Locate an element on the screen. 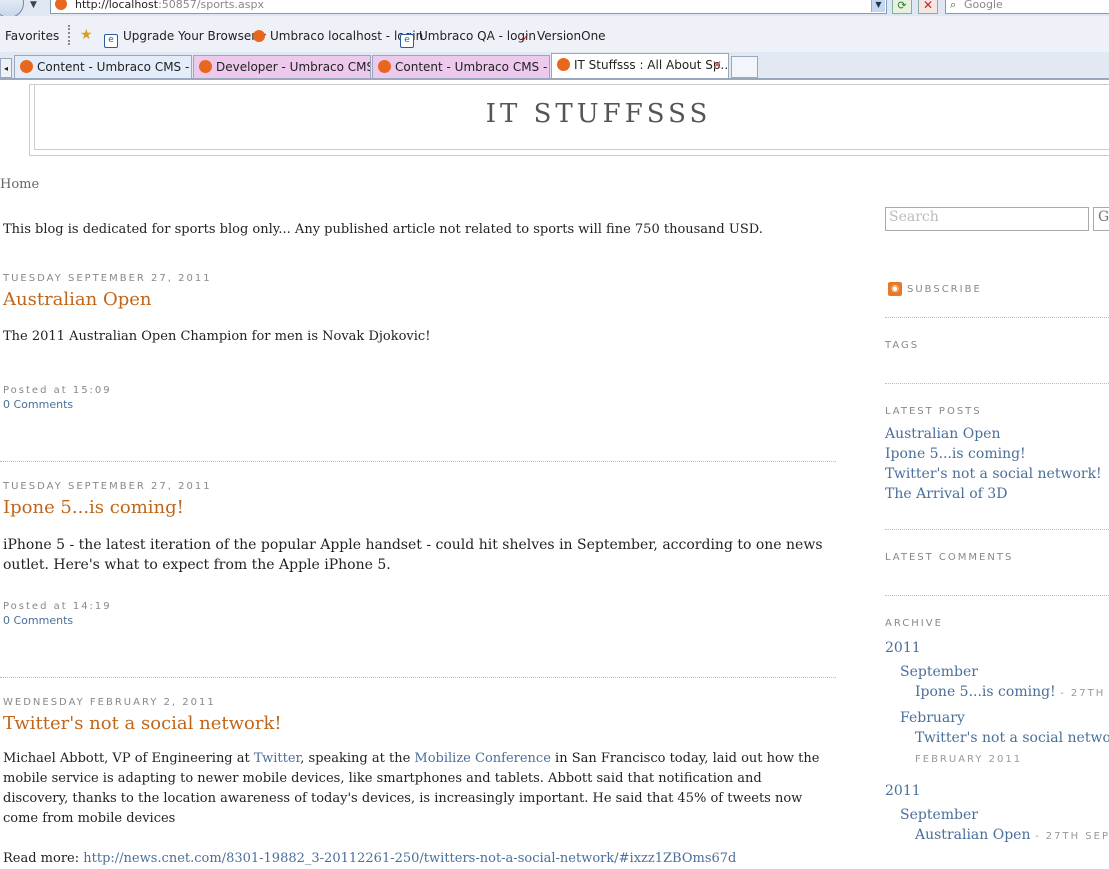 The height and width of the screenshot is (869, 1109). versionone-icon: ✓ is located at coordinates (525, 38).